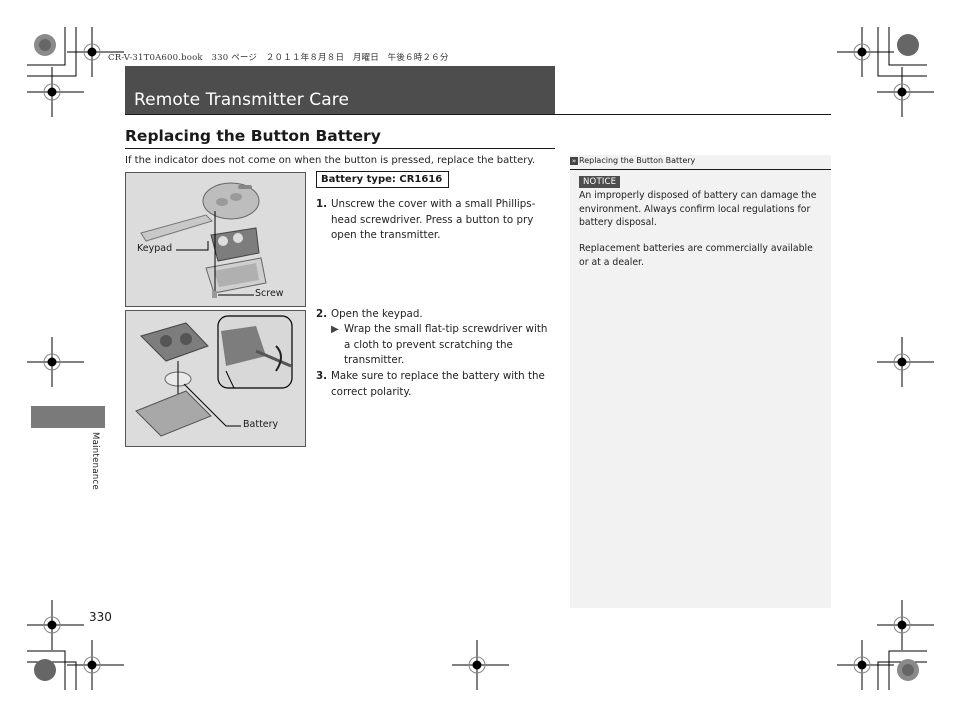  Describe the element at coordinates (155, 248) in the screenshot. I see `keypad-callout: Keypad` at that location.